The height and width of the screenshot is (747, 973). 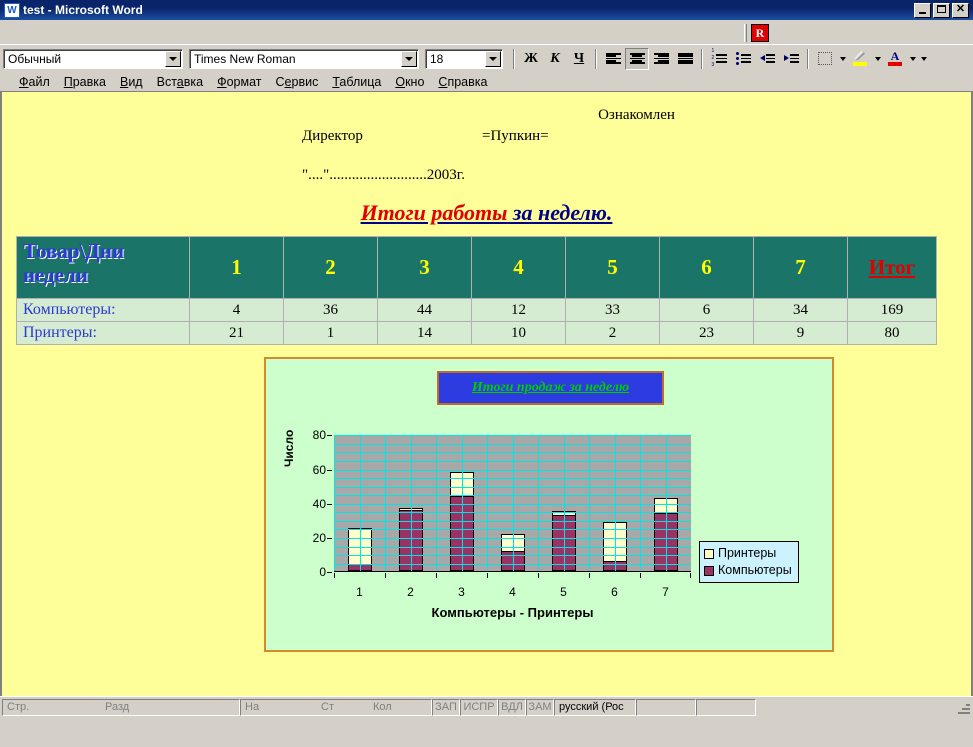 I want to click on table-corner-header-line2: недели, so click(x=55, y=274).